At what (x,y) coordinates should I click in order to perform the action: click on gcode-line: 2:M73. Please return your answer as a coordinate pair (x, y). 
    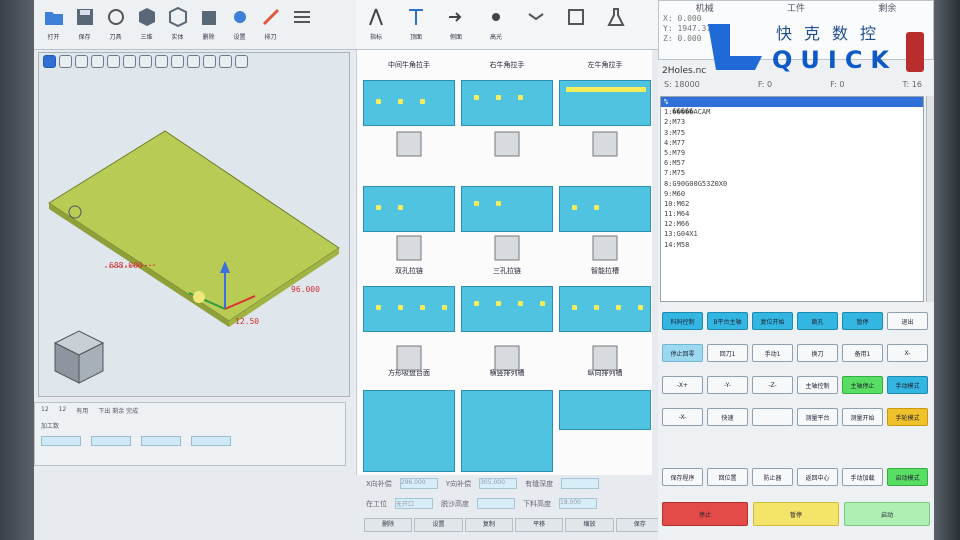
    Looking at the image, I should click on (792, 122).